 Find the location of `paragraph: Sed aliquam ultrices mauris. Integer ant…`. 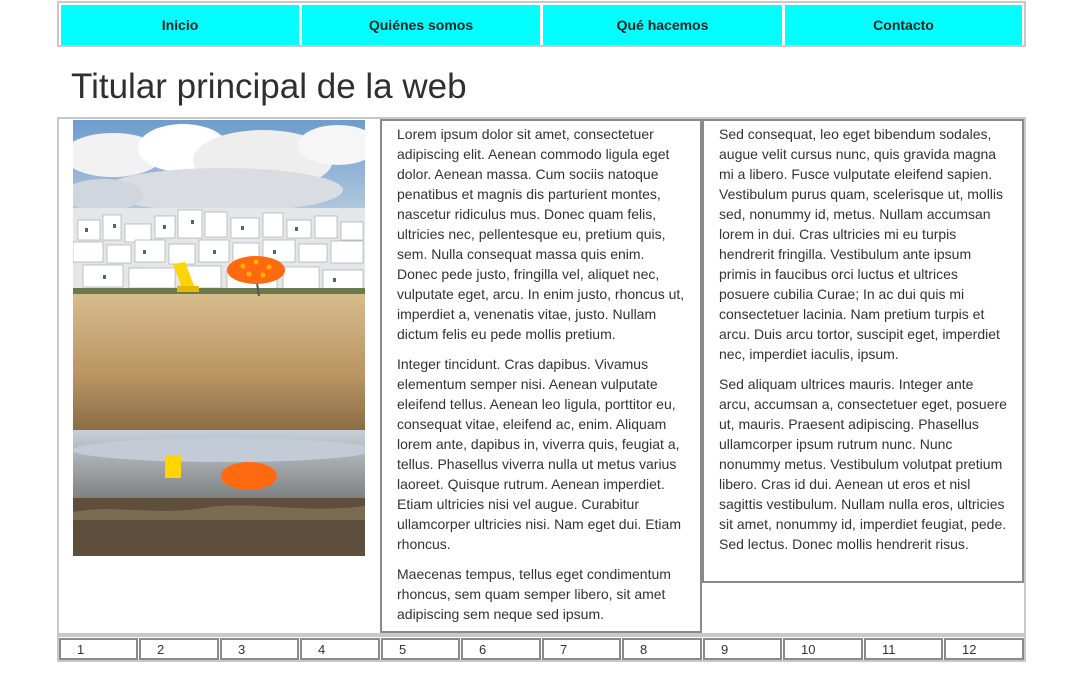

paragraph: Sed aliquam ultrices mauris. Integer ant… is located at coordinates (863, 464).